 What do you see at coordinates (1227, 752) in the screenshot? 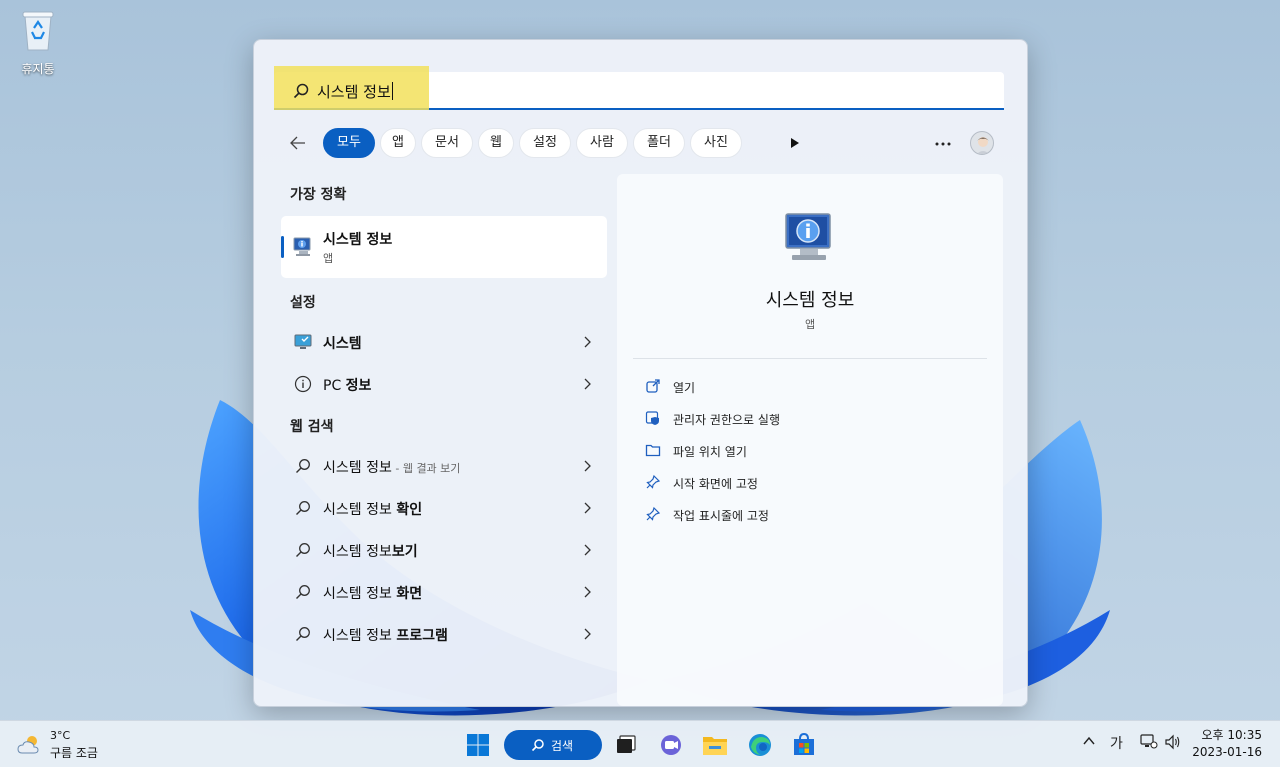
I see `clock-date: 2023-01-16` at bounding box center [1227, 752].